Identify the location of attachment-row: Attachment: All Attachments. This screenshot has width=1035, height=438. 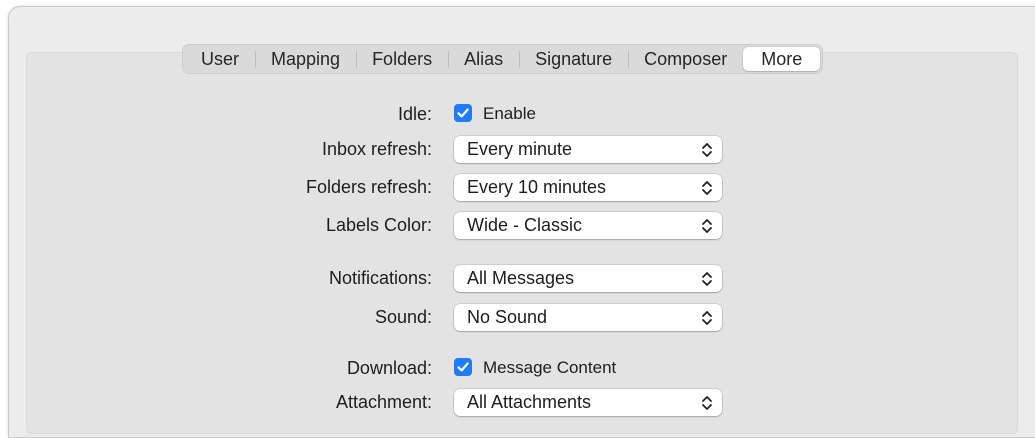
(517, 403).